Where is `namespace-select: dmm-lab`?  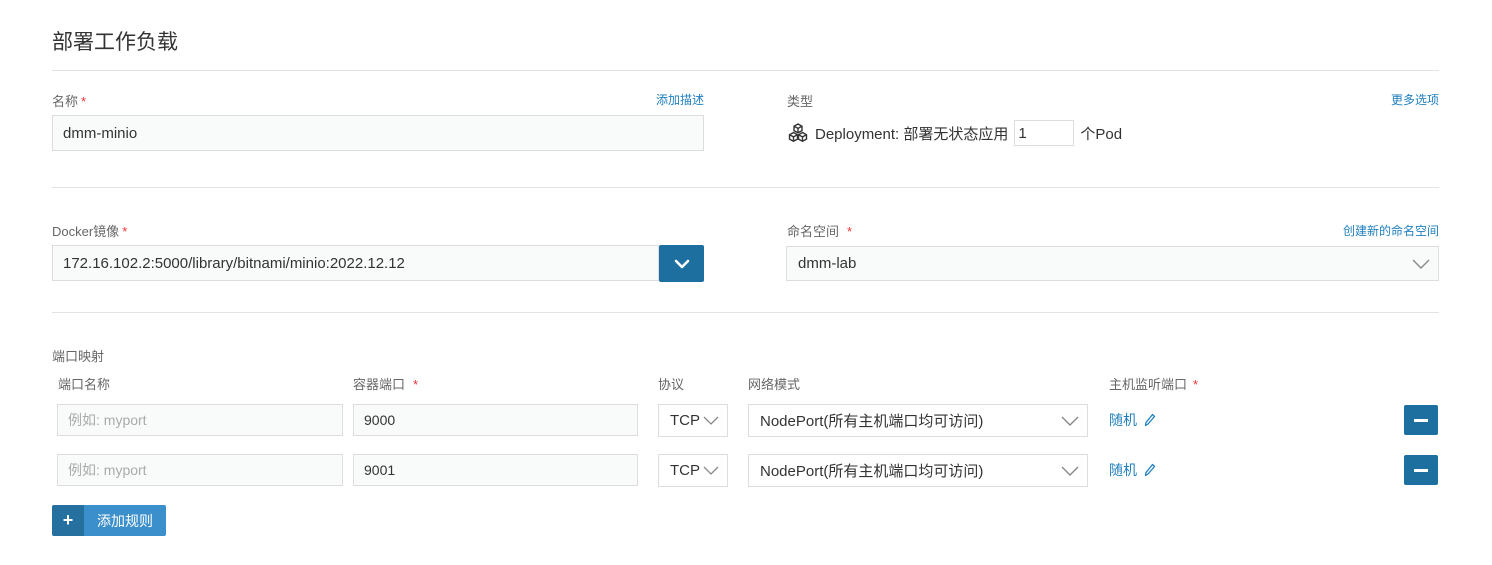
namespace-select: dmm-lab is located at coordinates (1112, 263).